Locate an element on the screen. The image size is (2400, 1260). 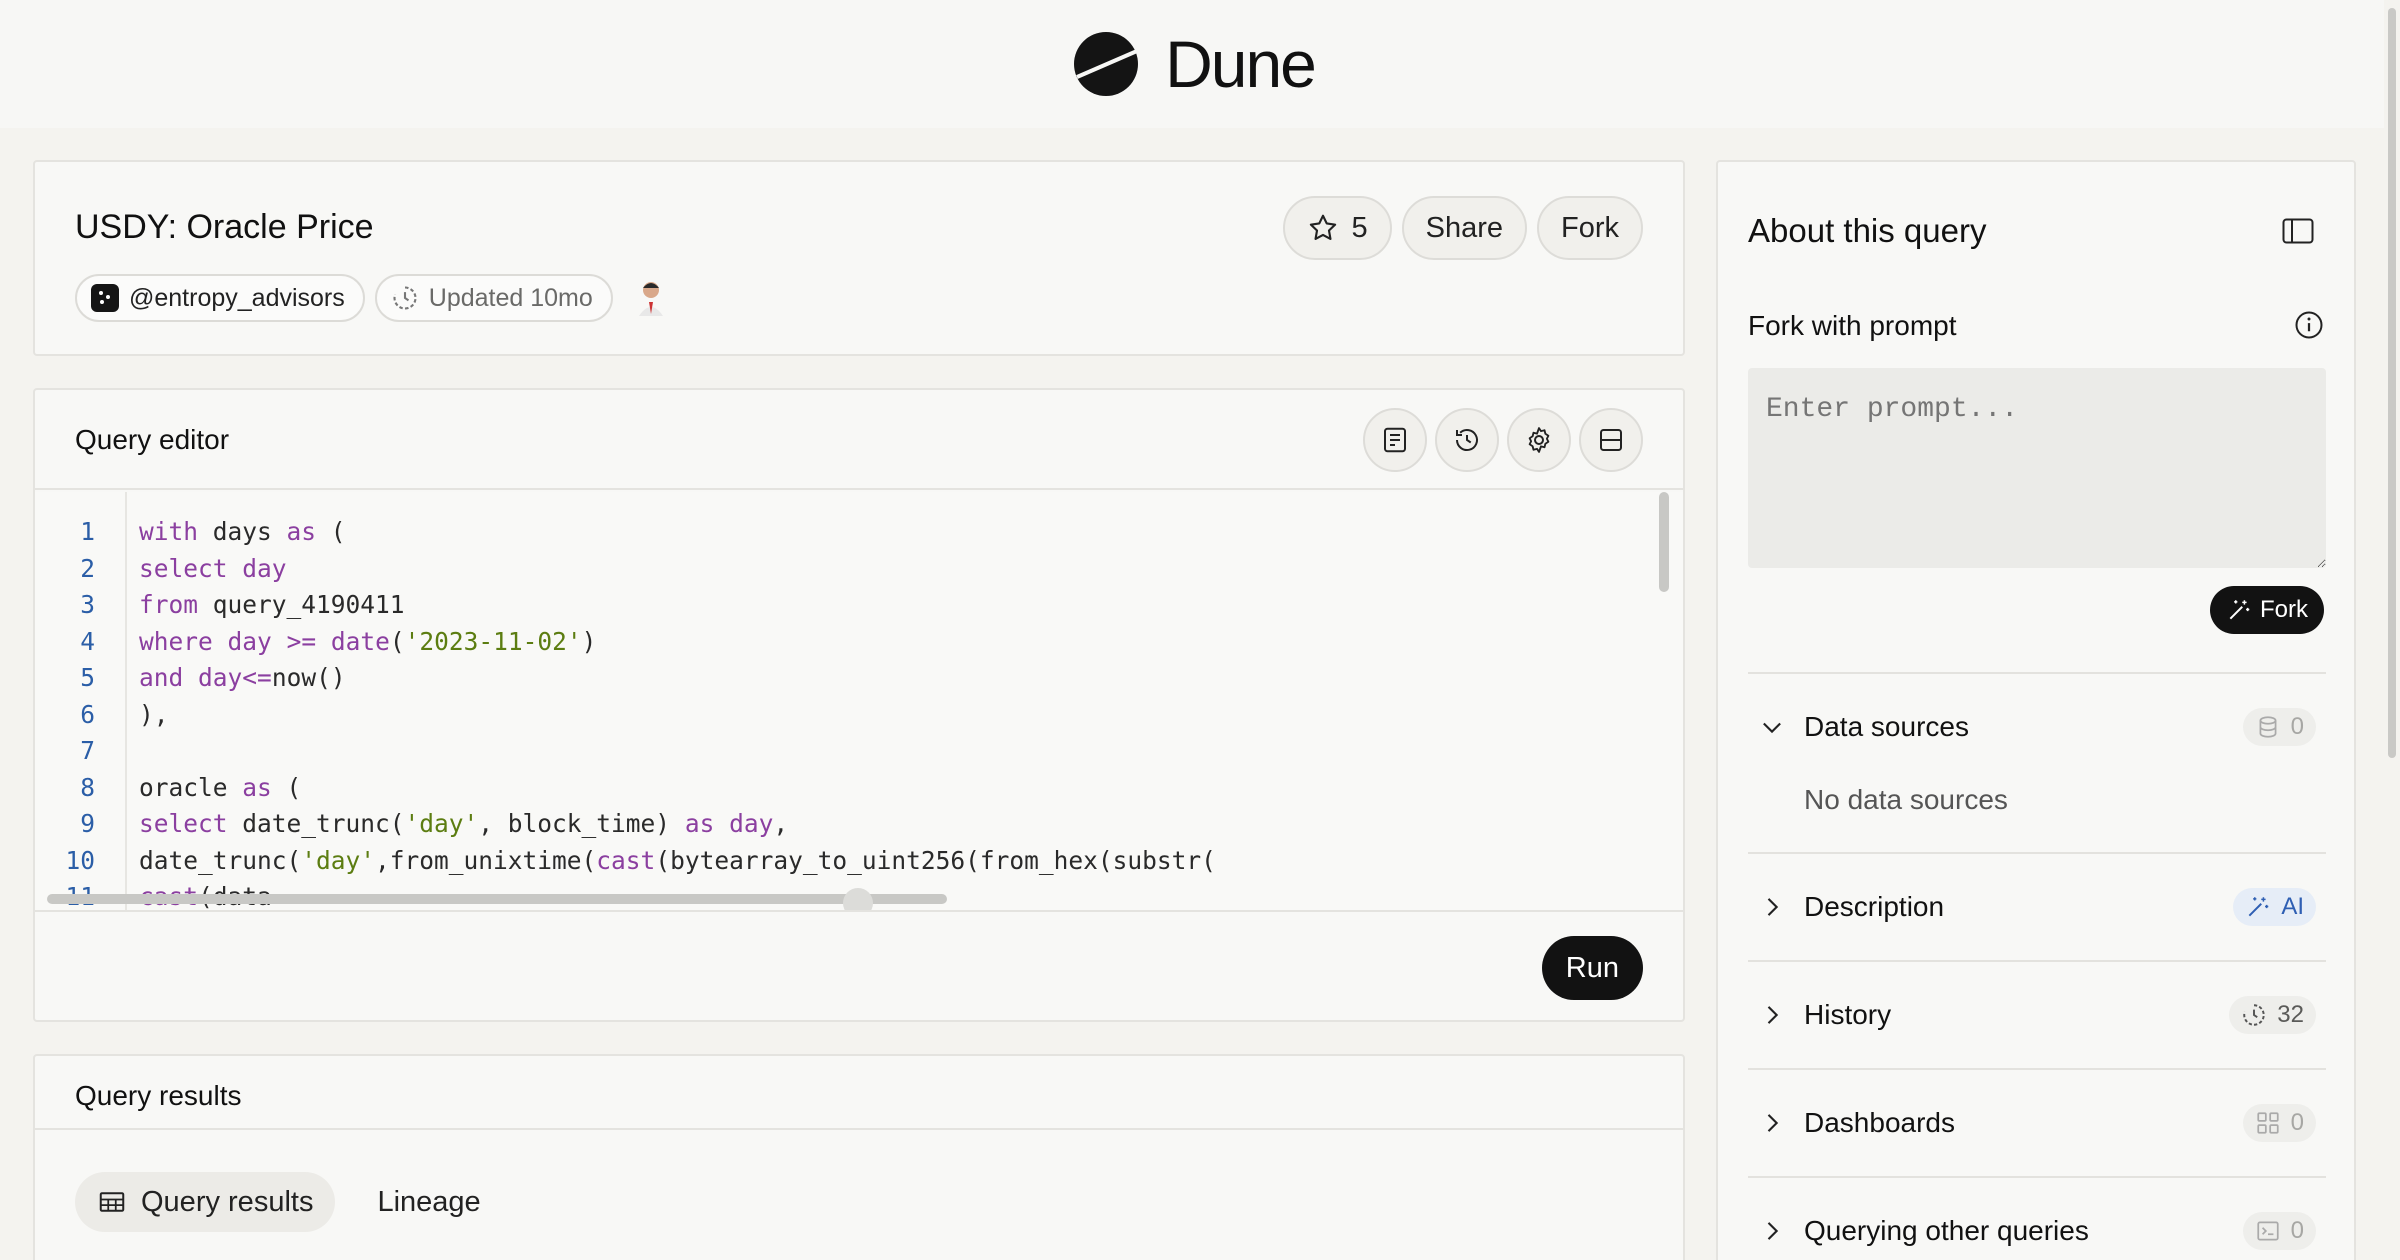
section-label: Dashboards is located at coordinates (1879, 1122).